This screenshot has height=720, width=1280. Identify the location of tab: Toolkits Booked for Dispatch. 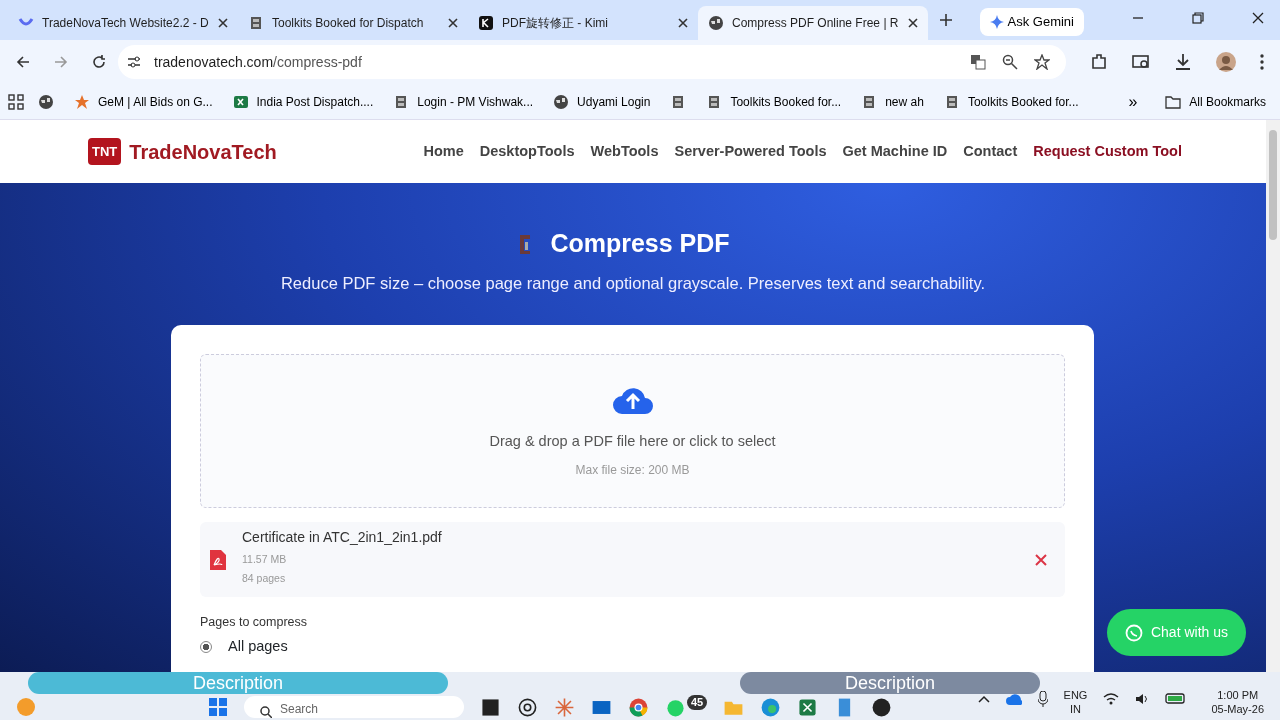
(353, 23).